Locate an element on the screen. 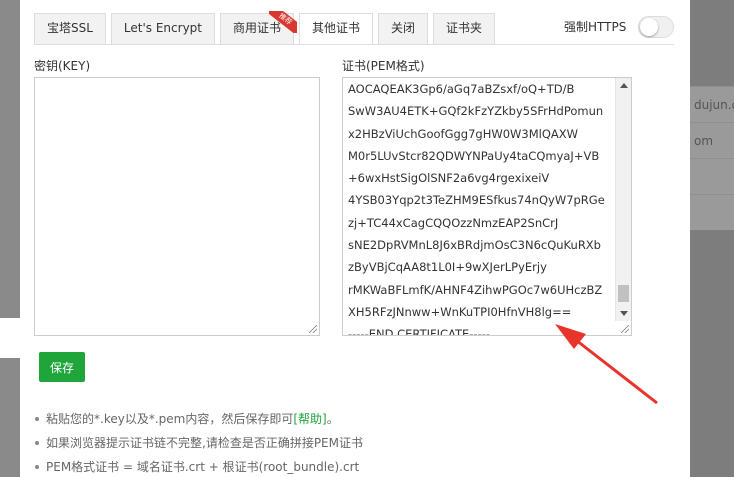  tab-close: 关闭 is located at coordinates (403, 28).